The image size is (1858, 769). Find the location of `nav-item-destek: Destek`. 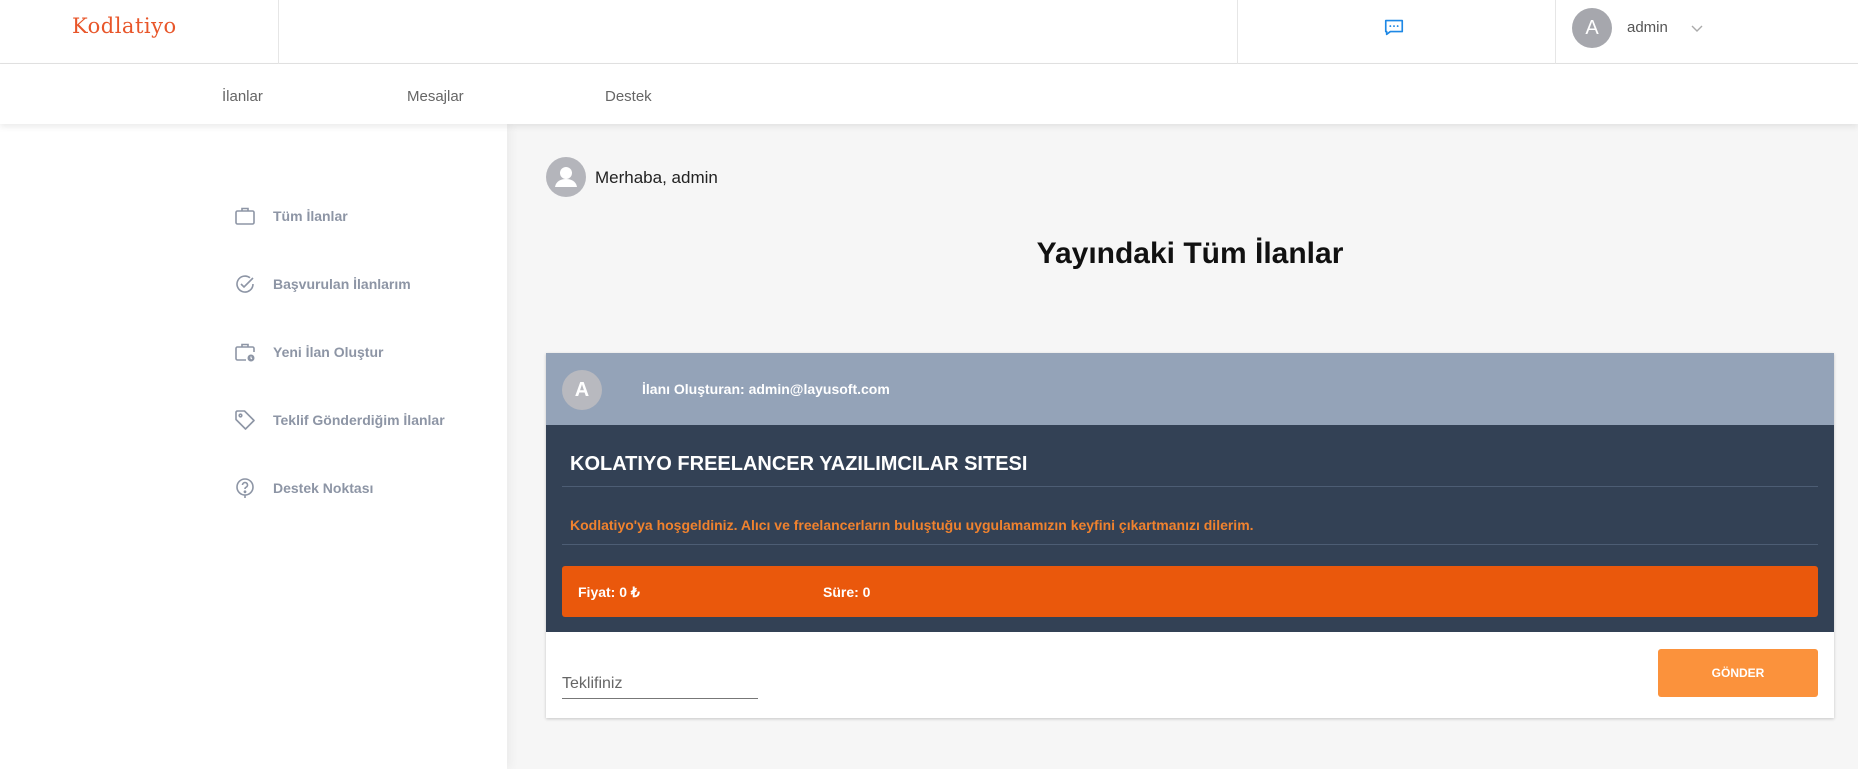

nav-item-destek: Destek is located at coordinates (628, 96).